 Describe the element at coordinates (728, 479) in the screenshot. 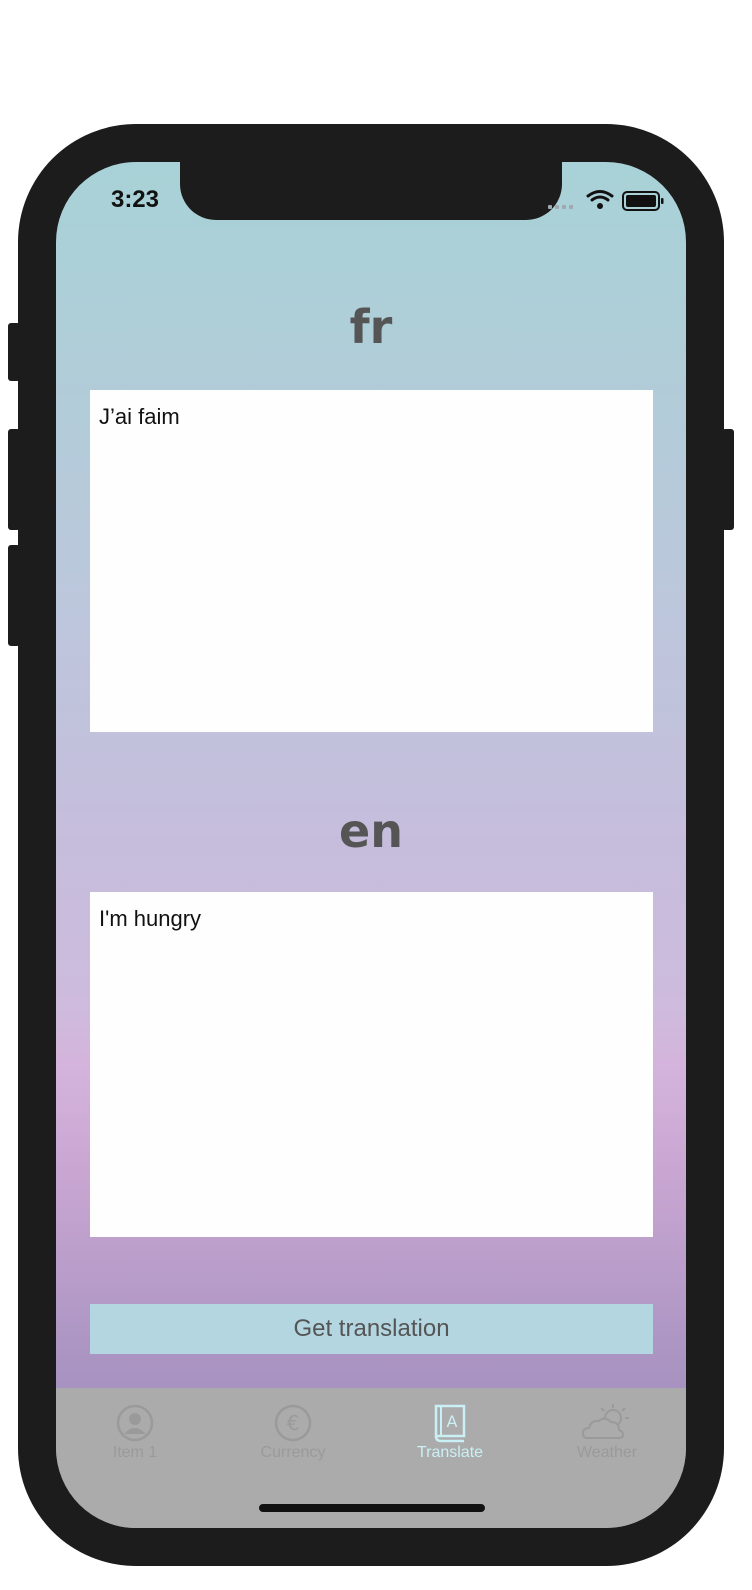

I see `power-button` at that location.